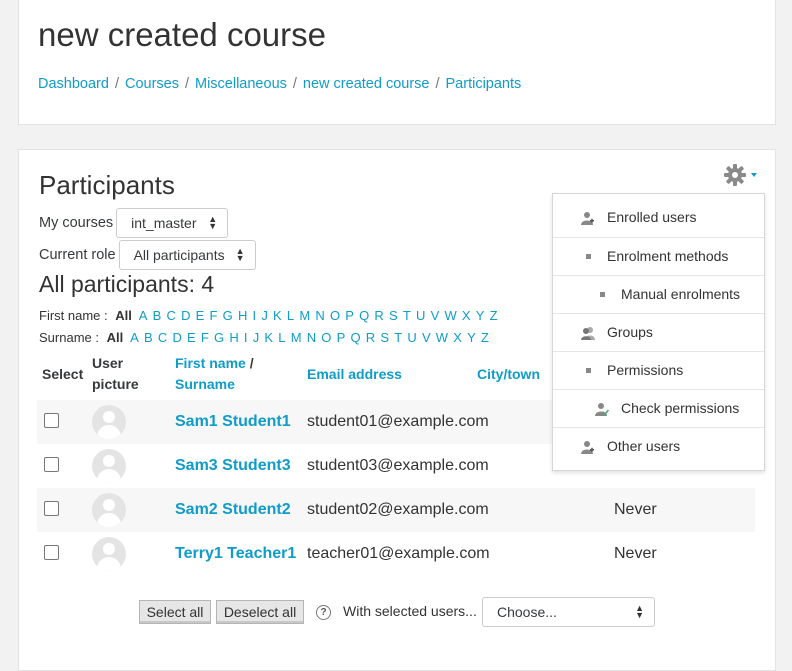 The image size is (792, 671). What do you see at coordinates (205, 337) in the screenshot?
I see `surname-initial-f: F` at bounding box center [205, 337].